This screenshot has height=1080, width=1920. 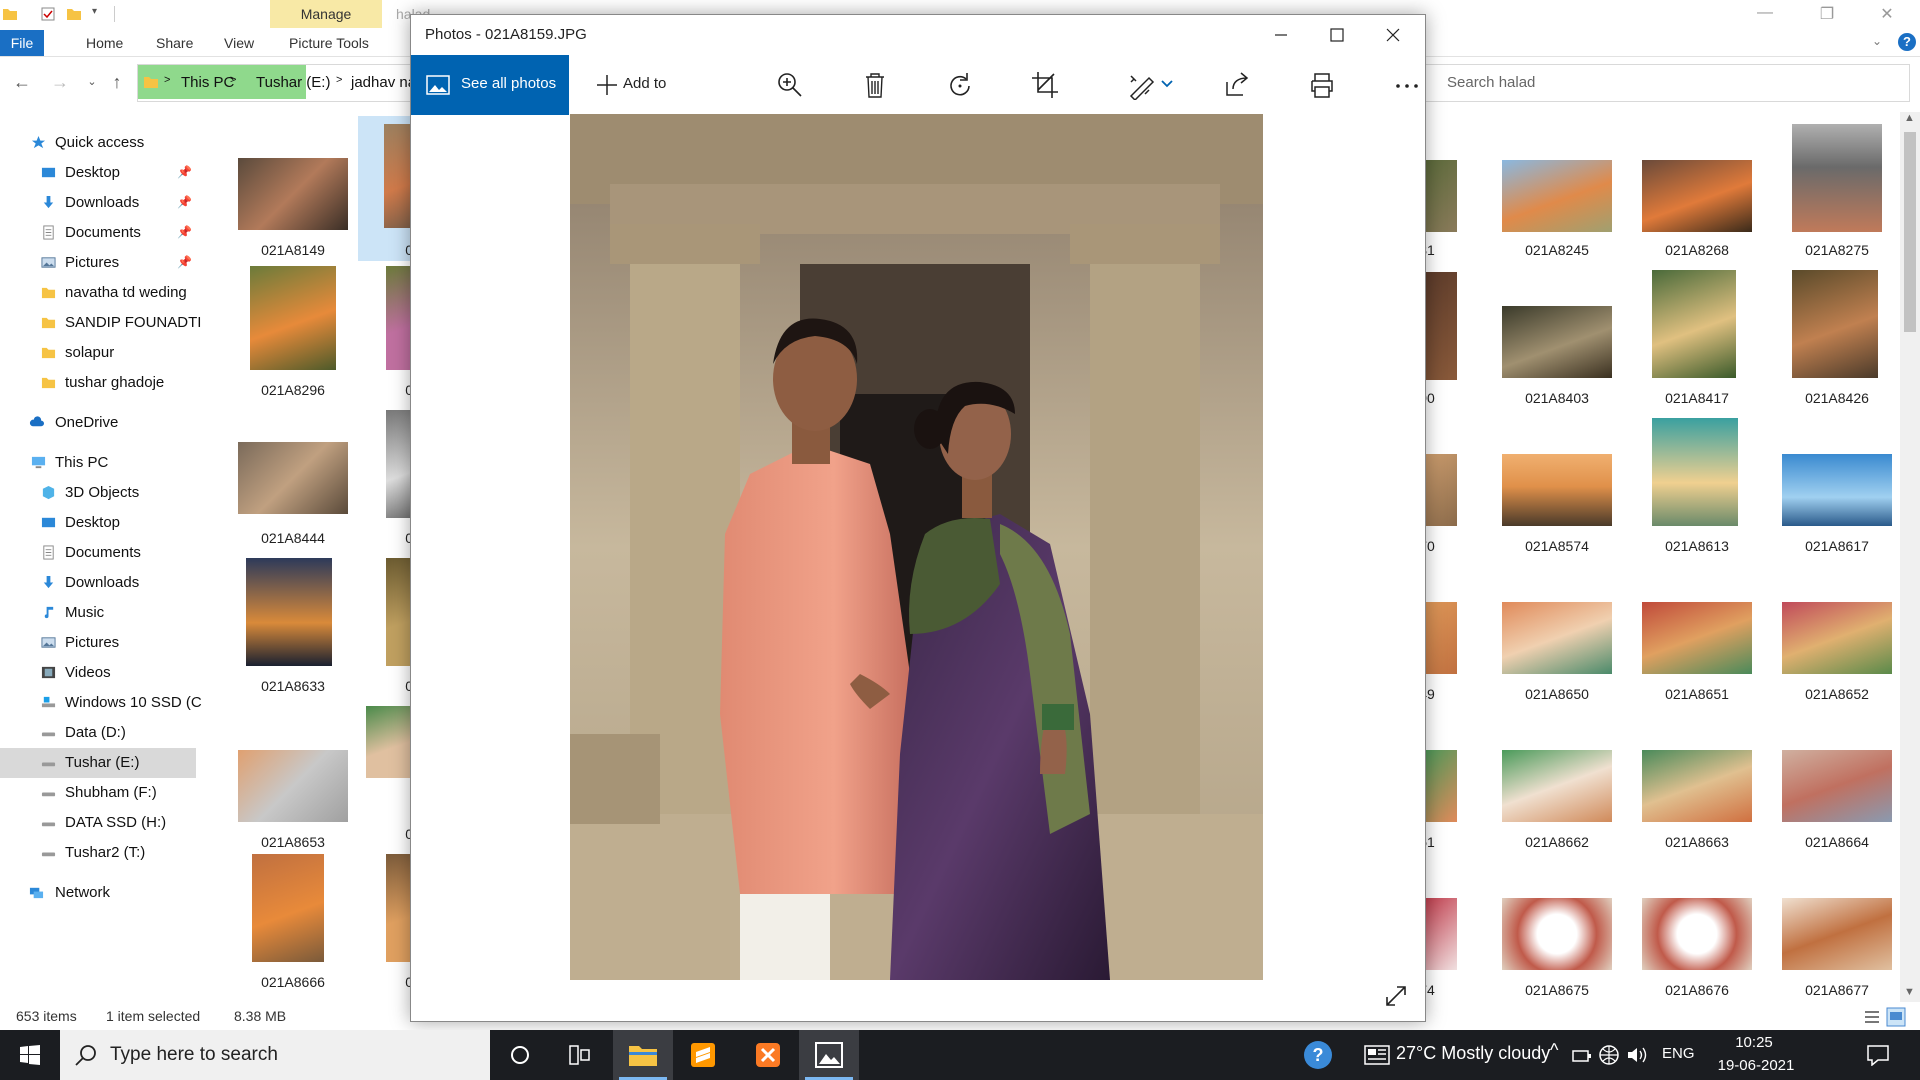 I want to click on sidebar-item-drive-f: Shubham (F:), so click(x=98, y=793).